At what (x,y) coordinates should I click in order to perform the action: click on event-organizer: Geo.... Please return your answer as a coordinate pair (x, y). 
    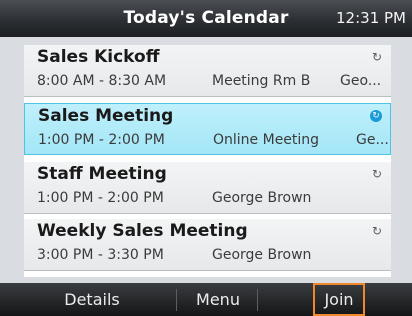
    Looking at the image, I should click on (361, 81).